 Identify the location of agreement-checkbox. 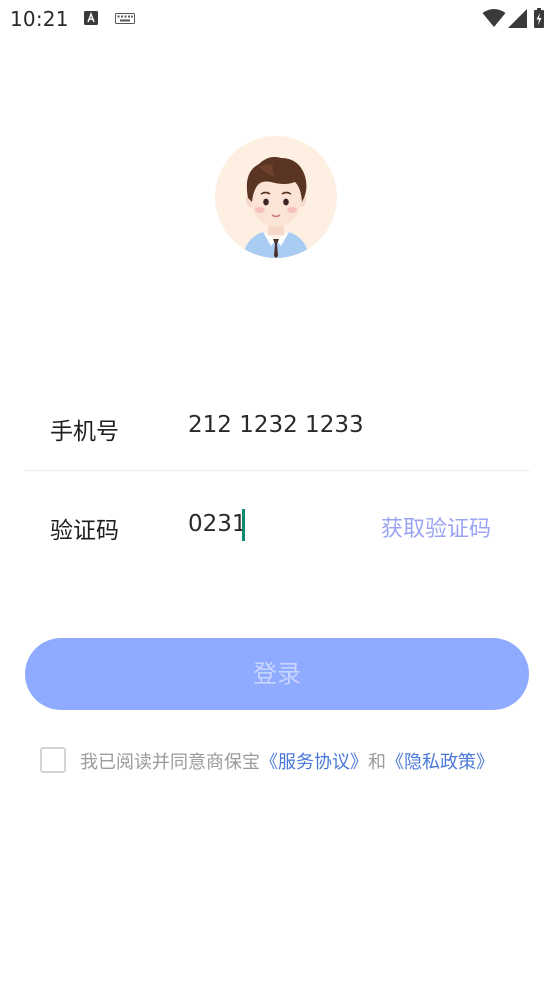
(53, 760).